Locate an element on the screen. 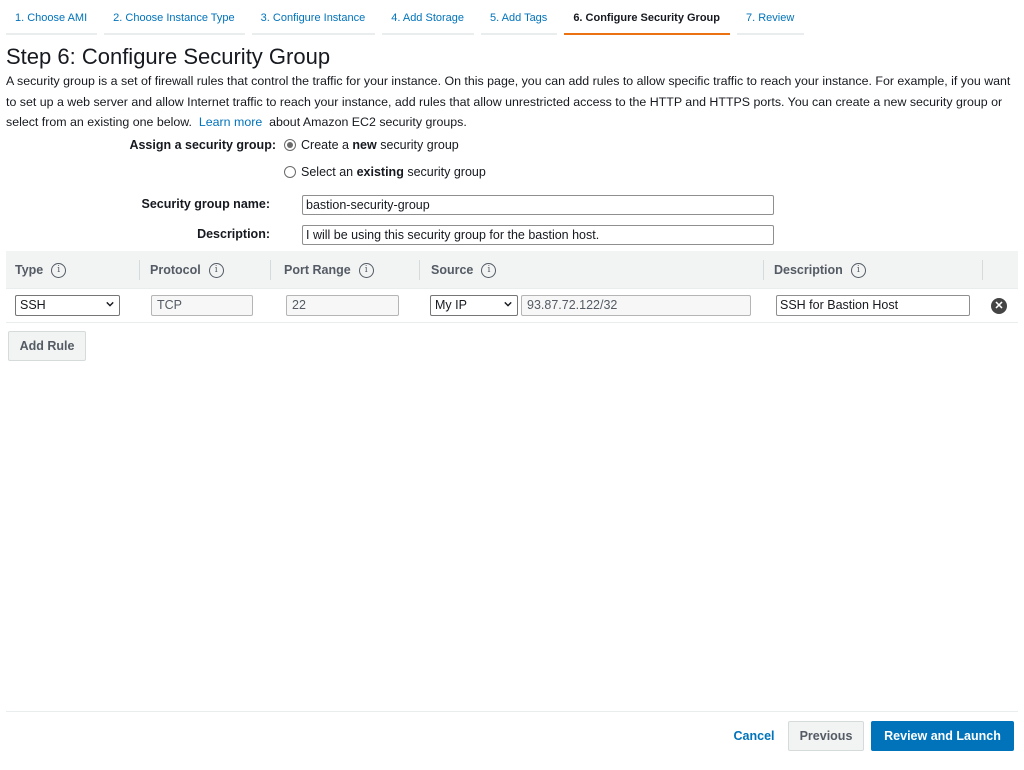 The height and width of the screenshot is (770, 1024). step-review: 7. Review is located at coordinates (771, 20).